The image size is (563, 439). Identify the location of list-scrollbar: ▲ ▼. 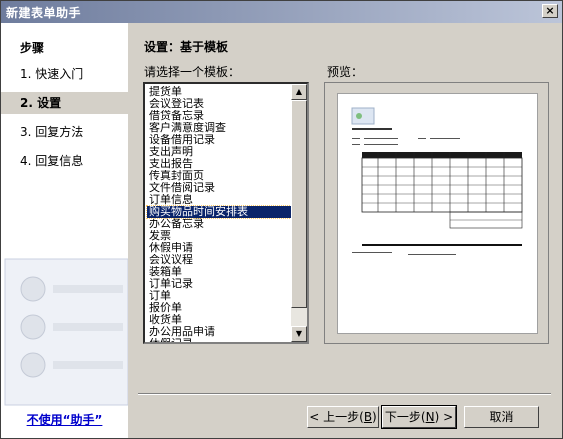
(299, 213).